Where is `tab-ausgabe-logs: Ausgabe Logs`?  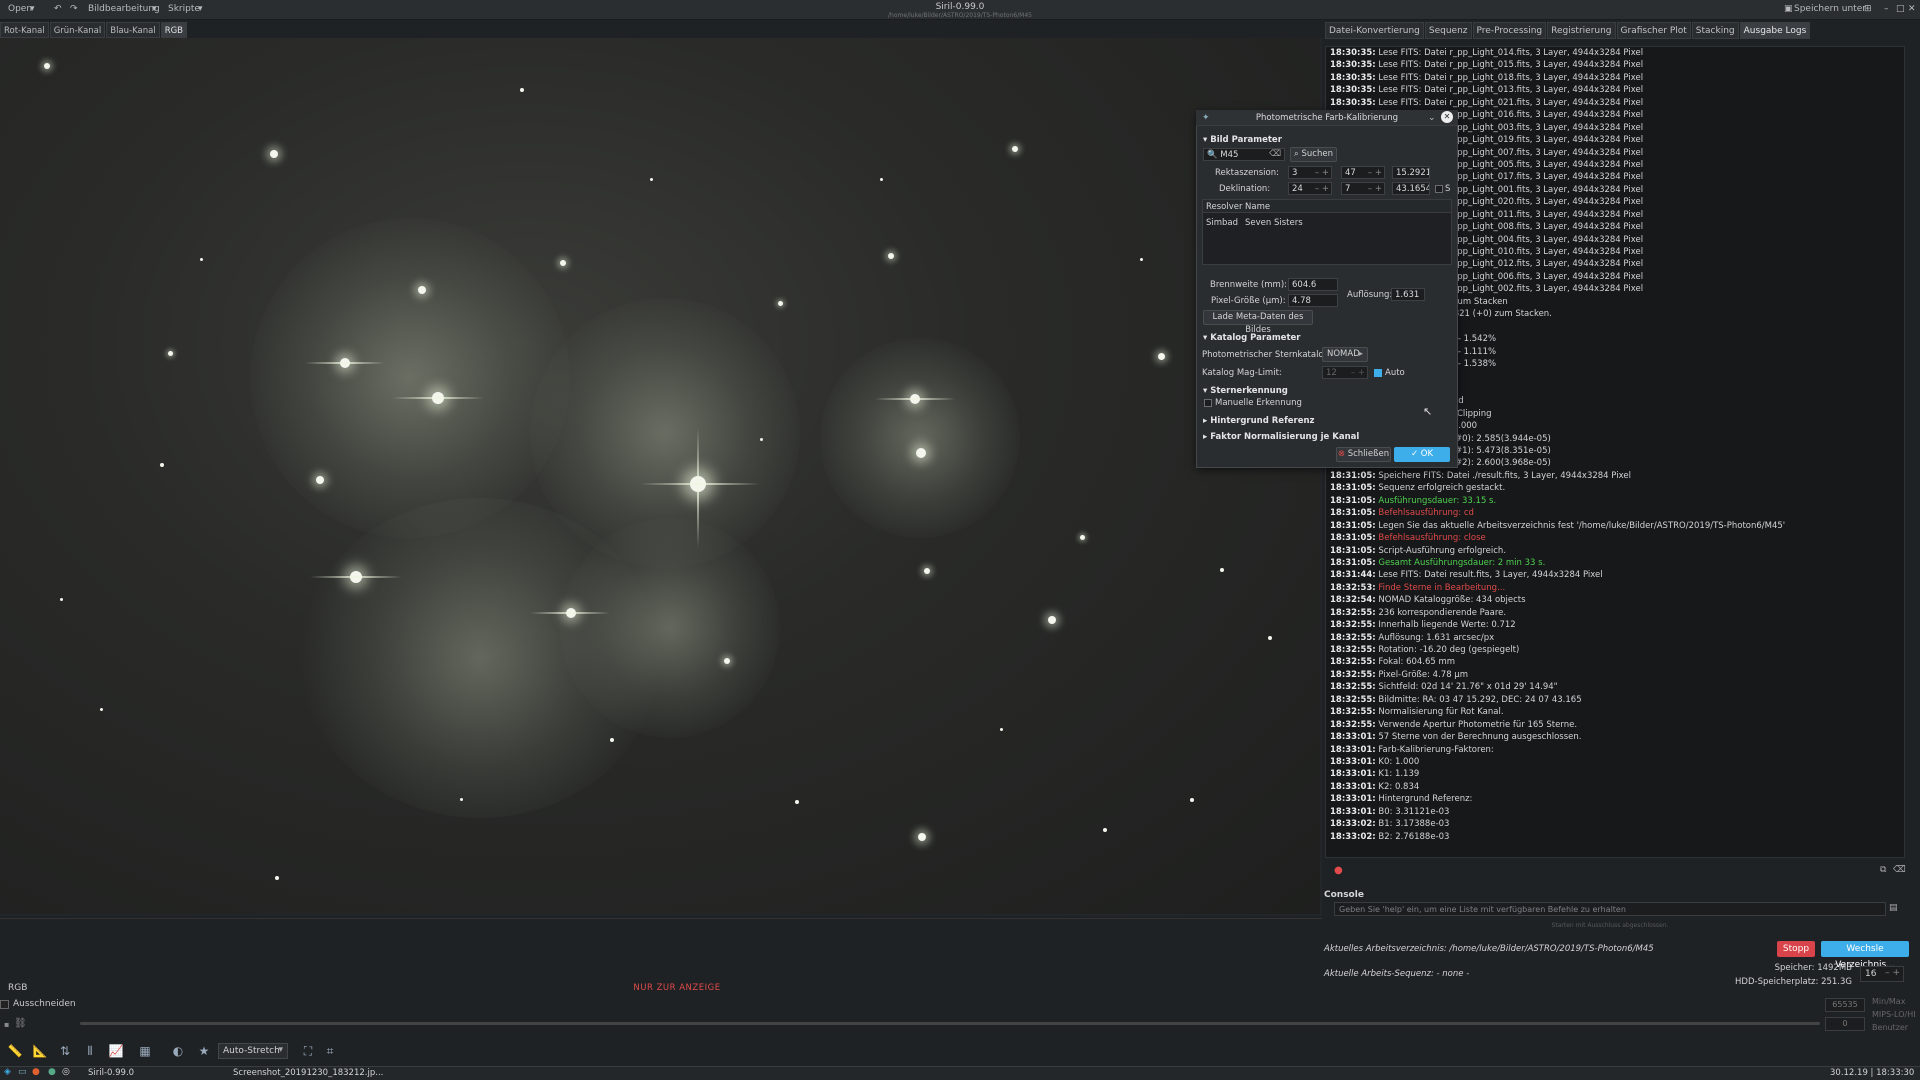
tab-ausgabe-logs: Ausgabe Logs is located at coordinates (1775, 30).